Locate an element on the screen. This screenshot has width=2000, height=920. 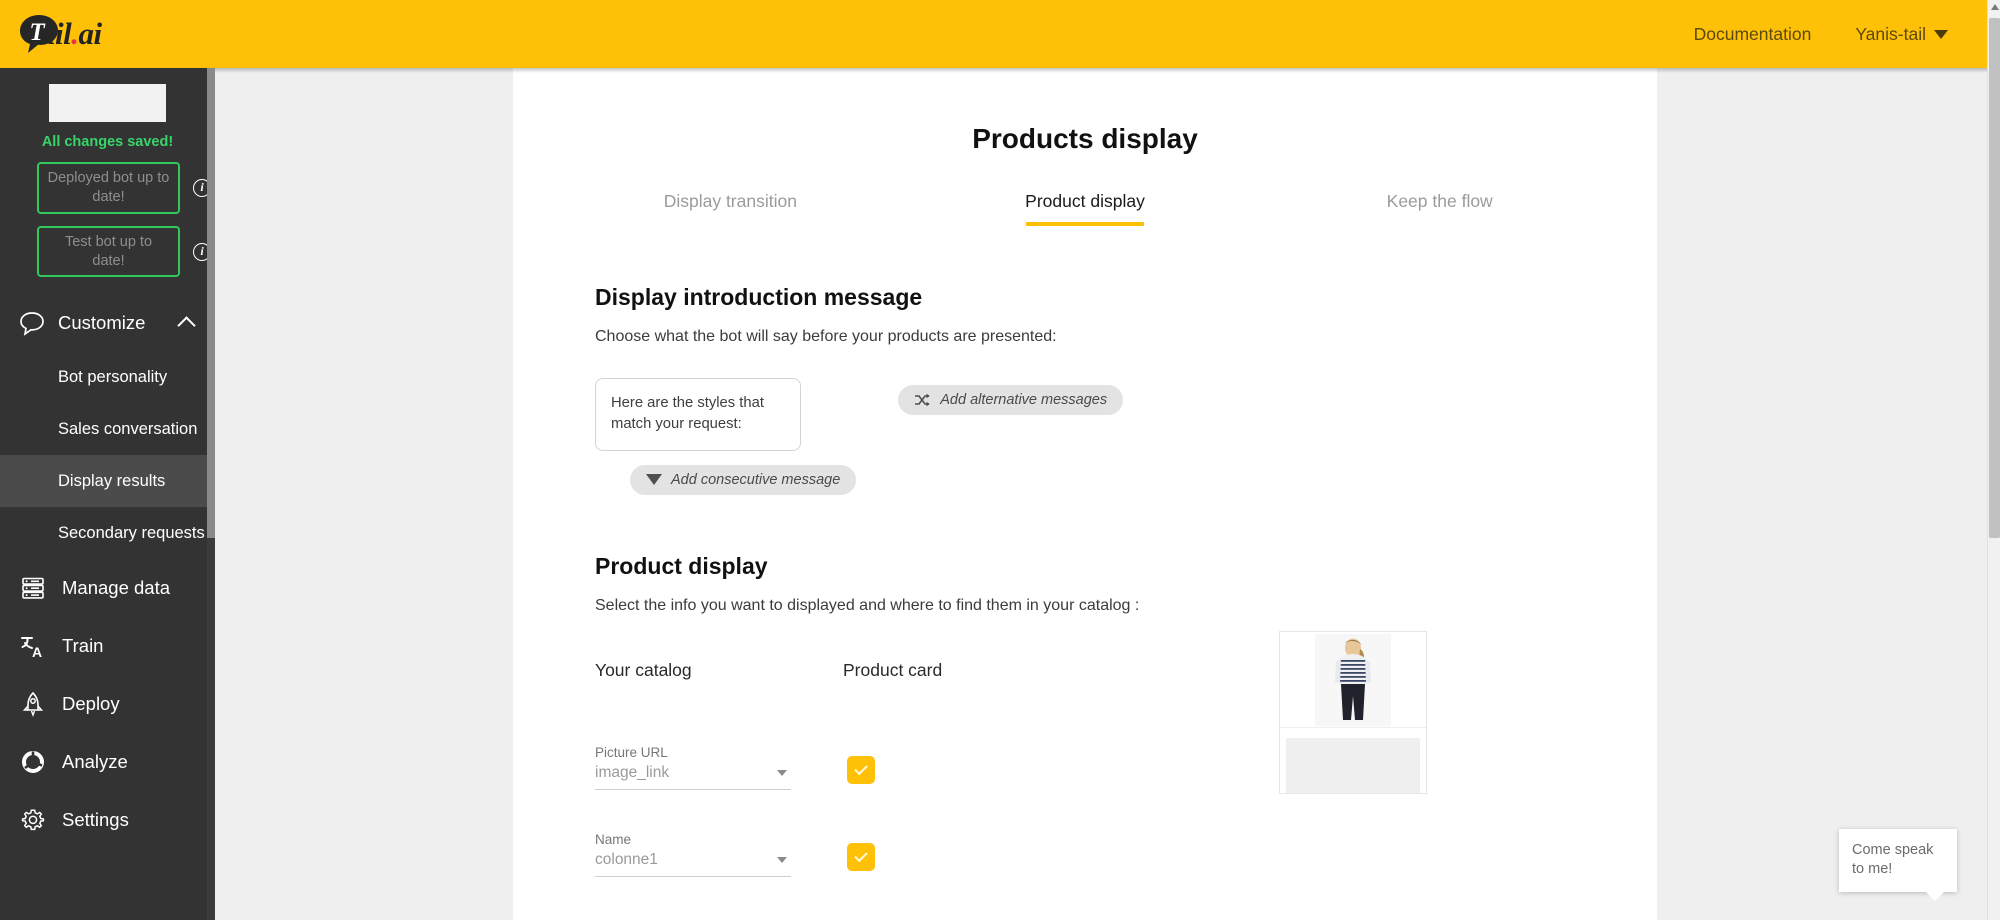
account-menu: Yanis-tail is located at coordinates (1901, 34).